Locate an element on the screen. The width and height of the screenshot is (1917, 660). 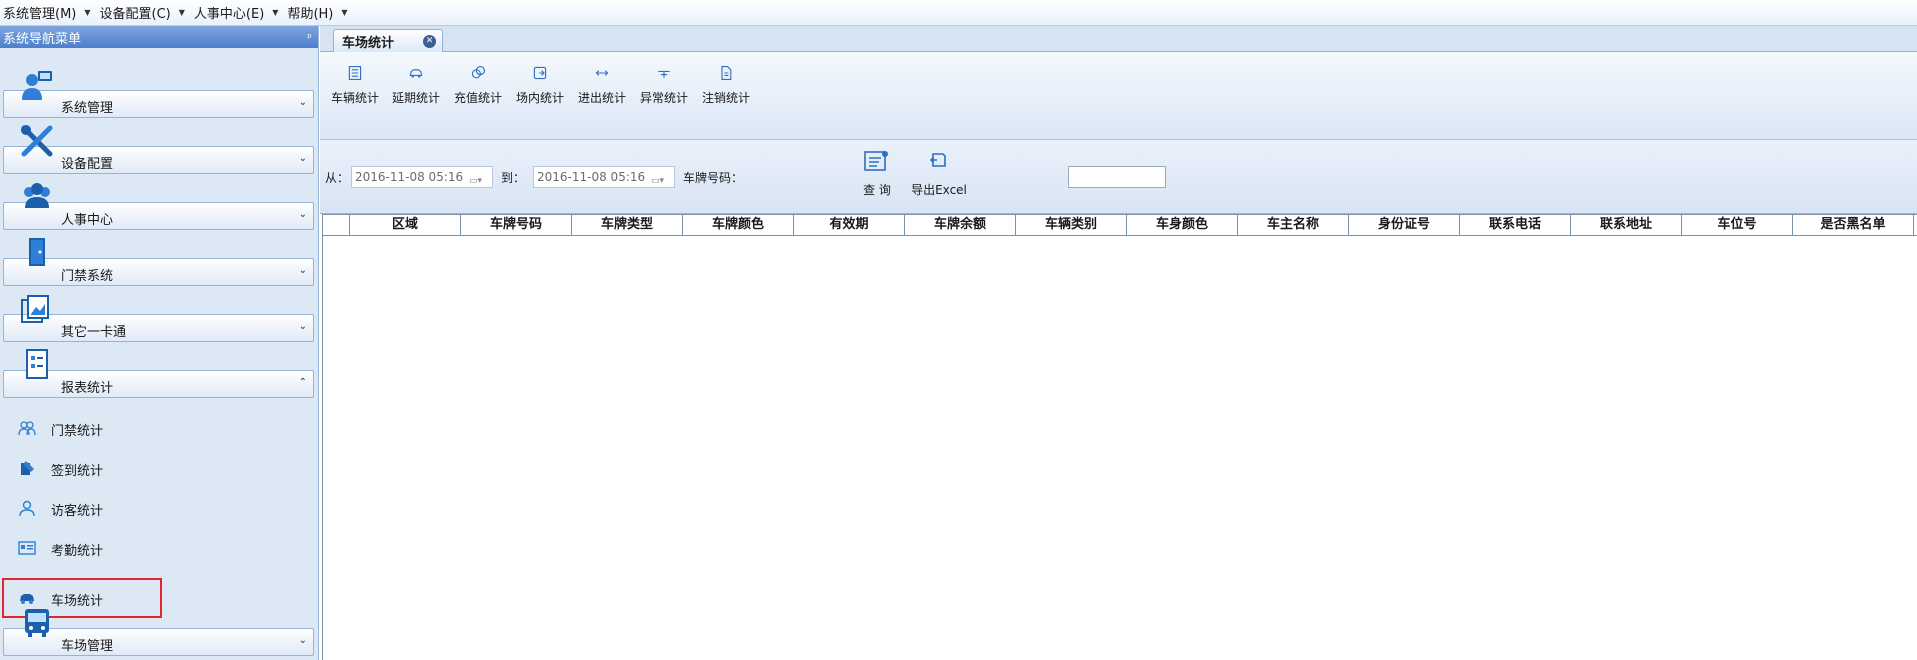
from-label: 从： is located at coordinates (337, 178).